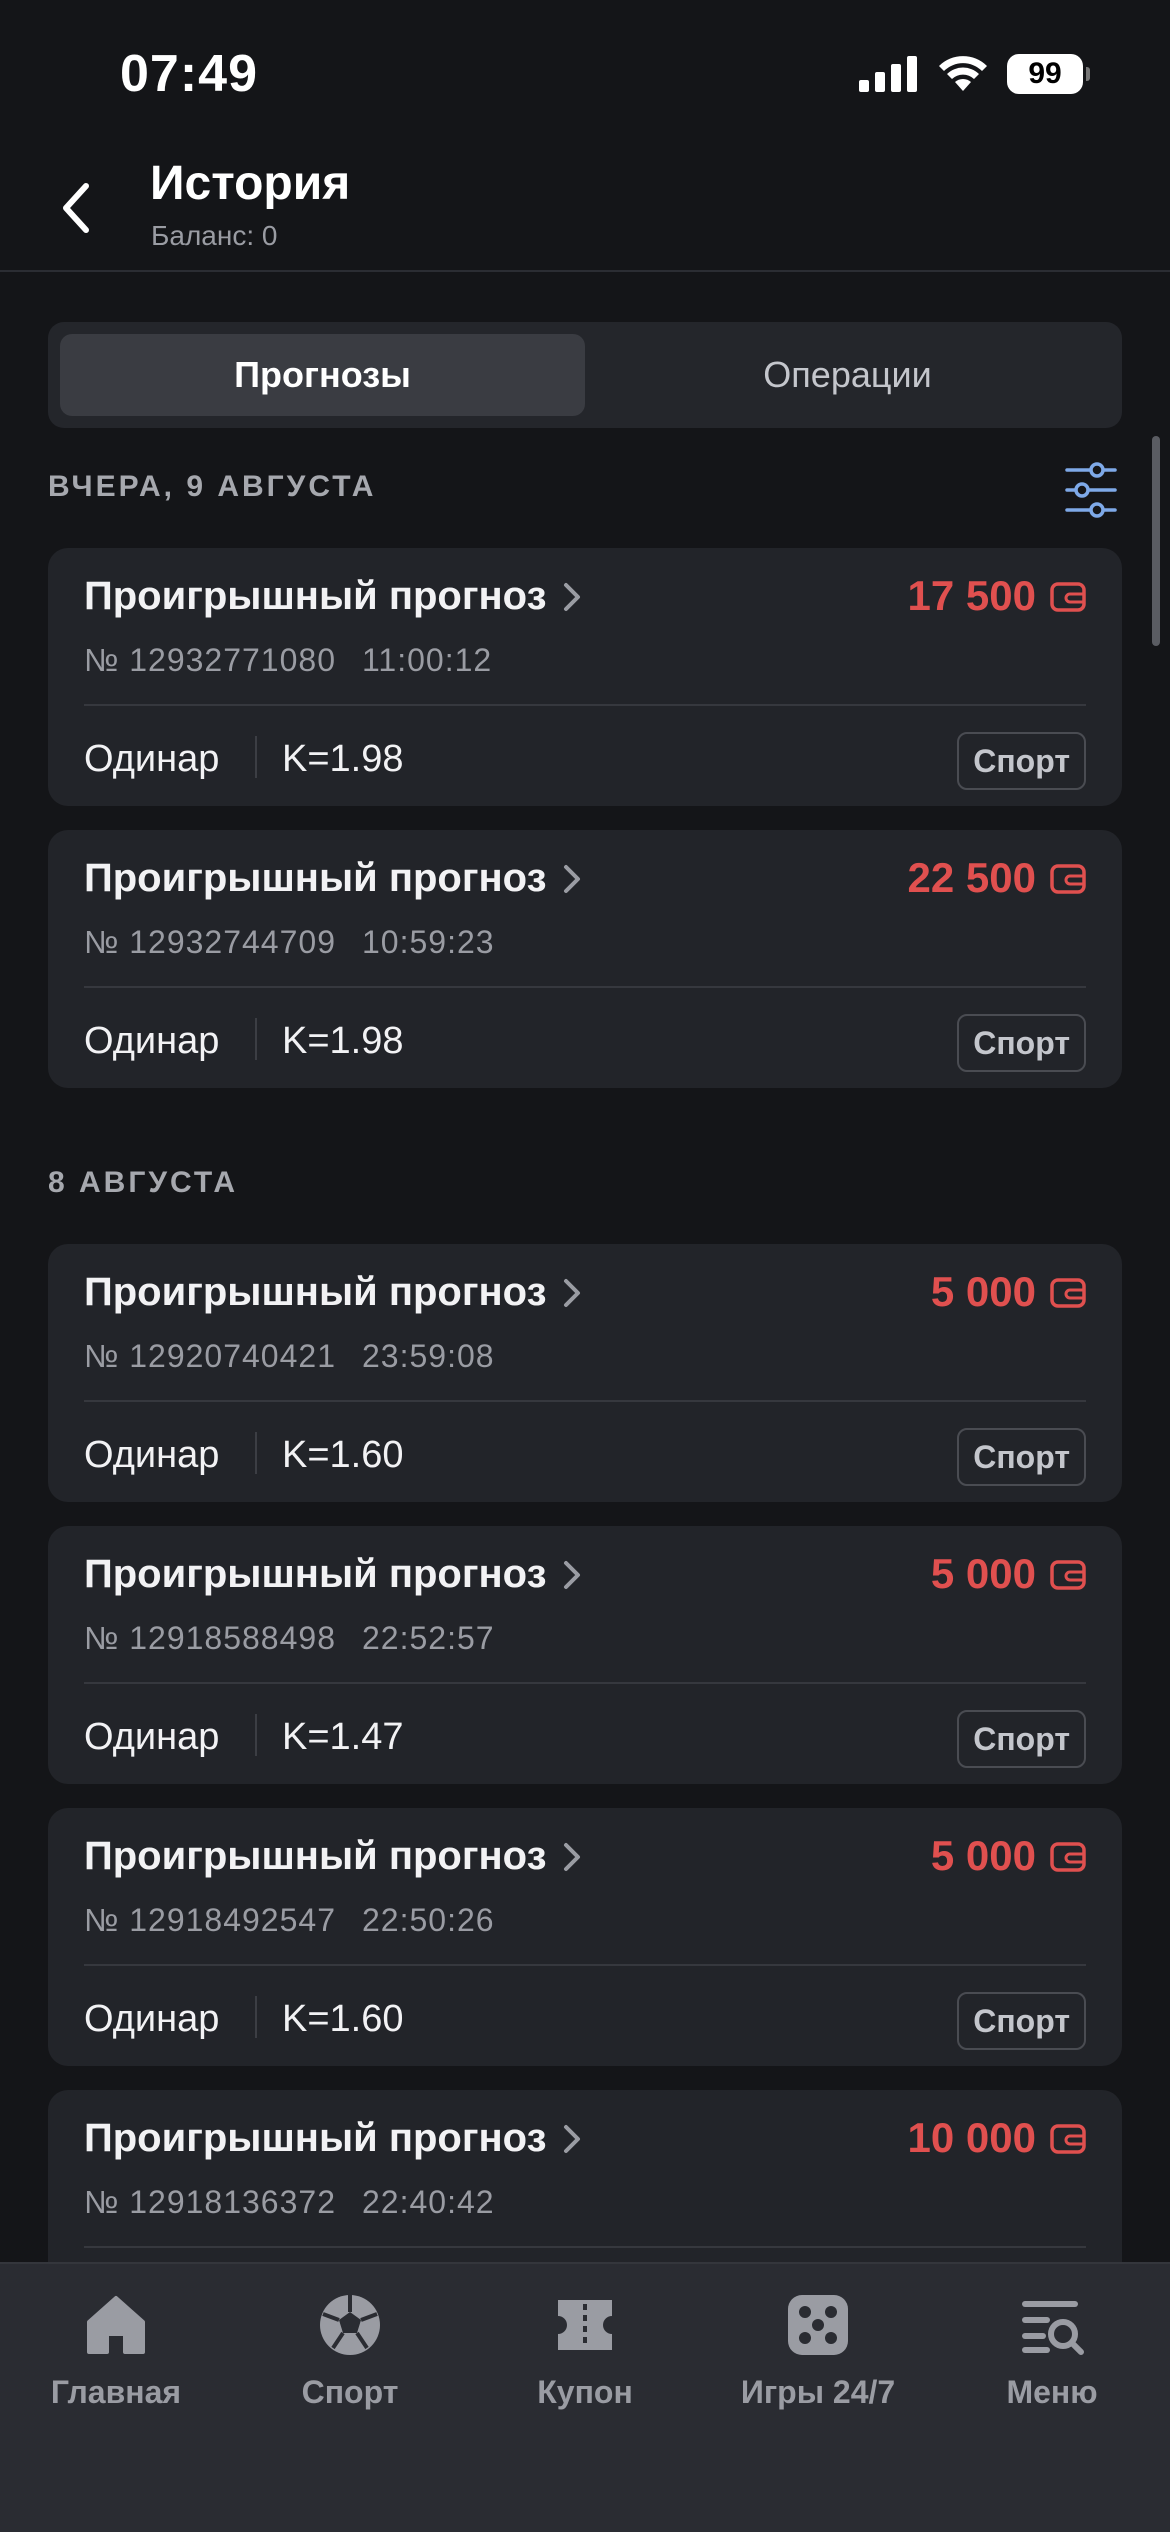 Image resolution: width=1170 pixels, height=2532 pixels. I want to click on balance-label: Баланс: 0, so click(214, 235).